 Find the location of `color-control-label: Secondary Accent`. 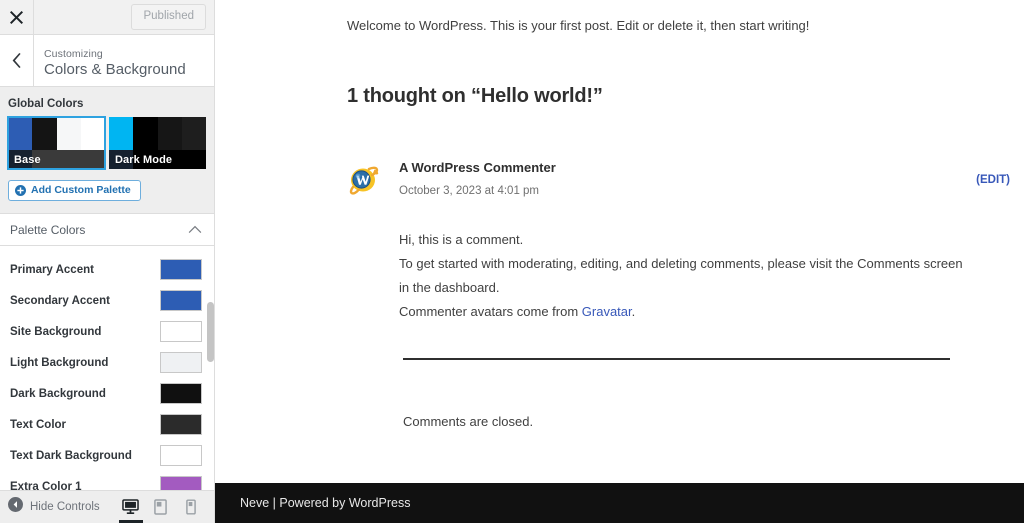

color-control-label: Secondary Accent is located at coordinates (60, 300).